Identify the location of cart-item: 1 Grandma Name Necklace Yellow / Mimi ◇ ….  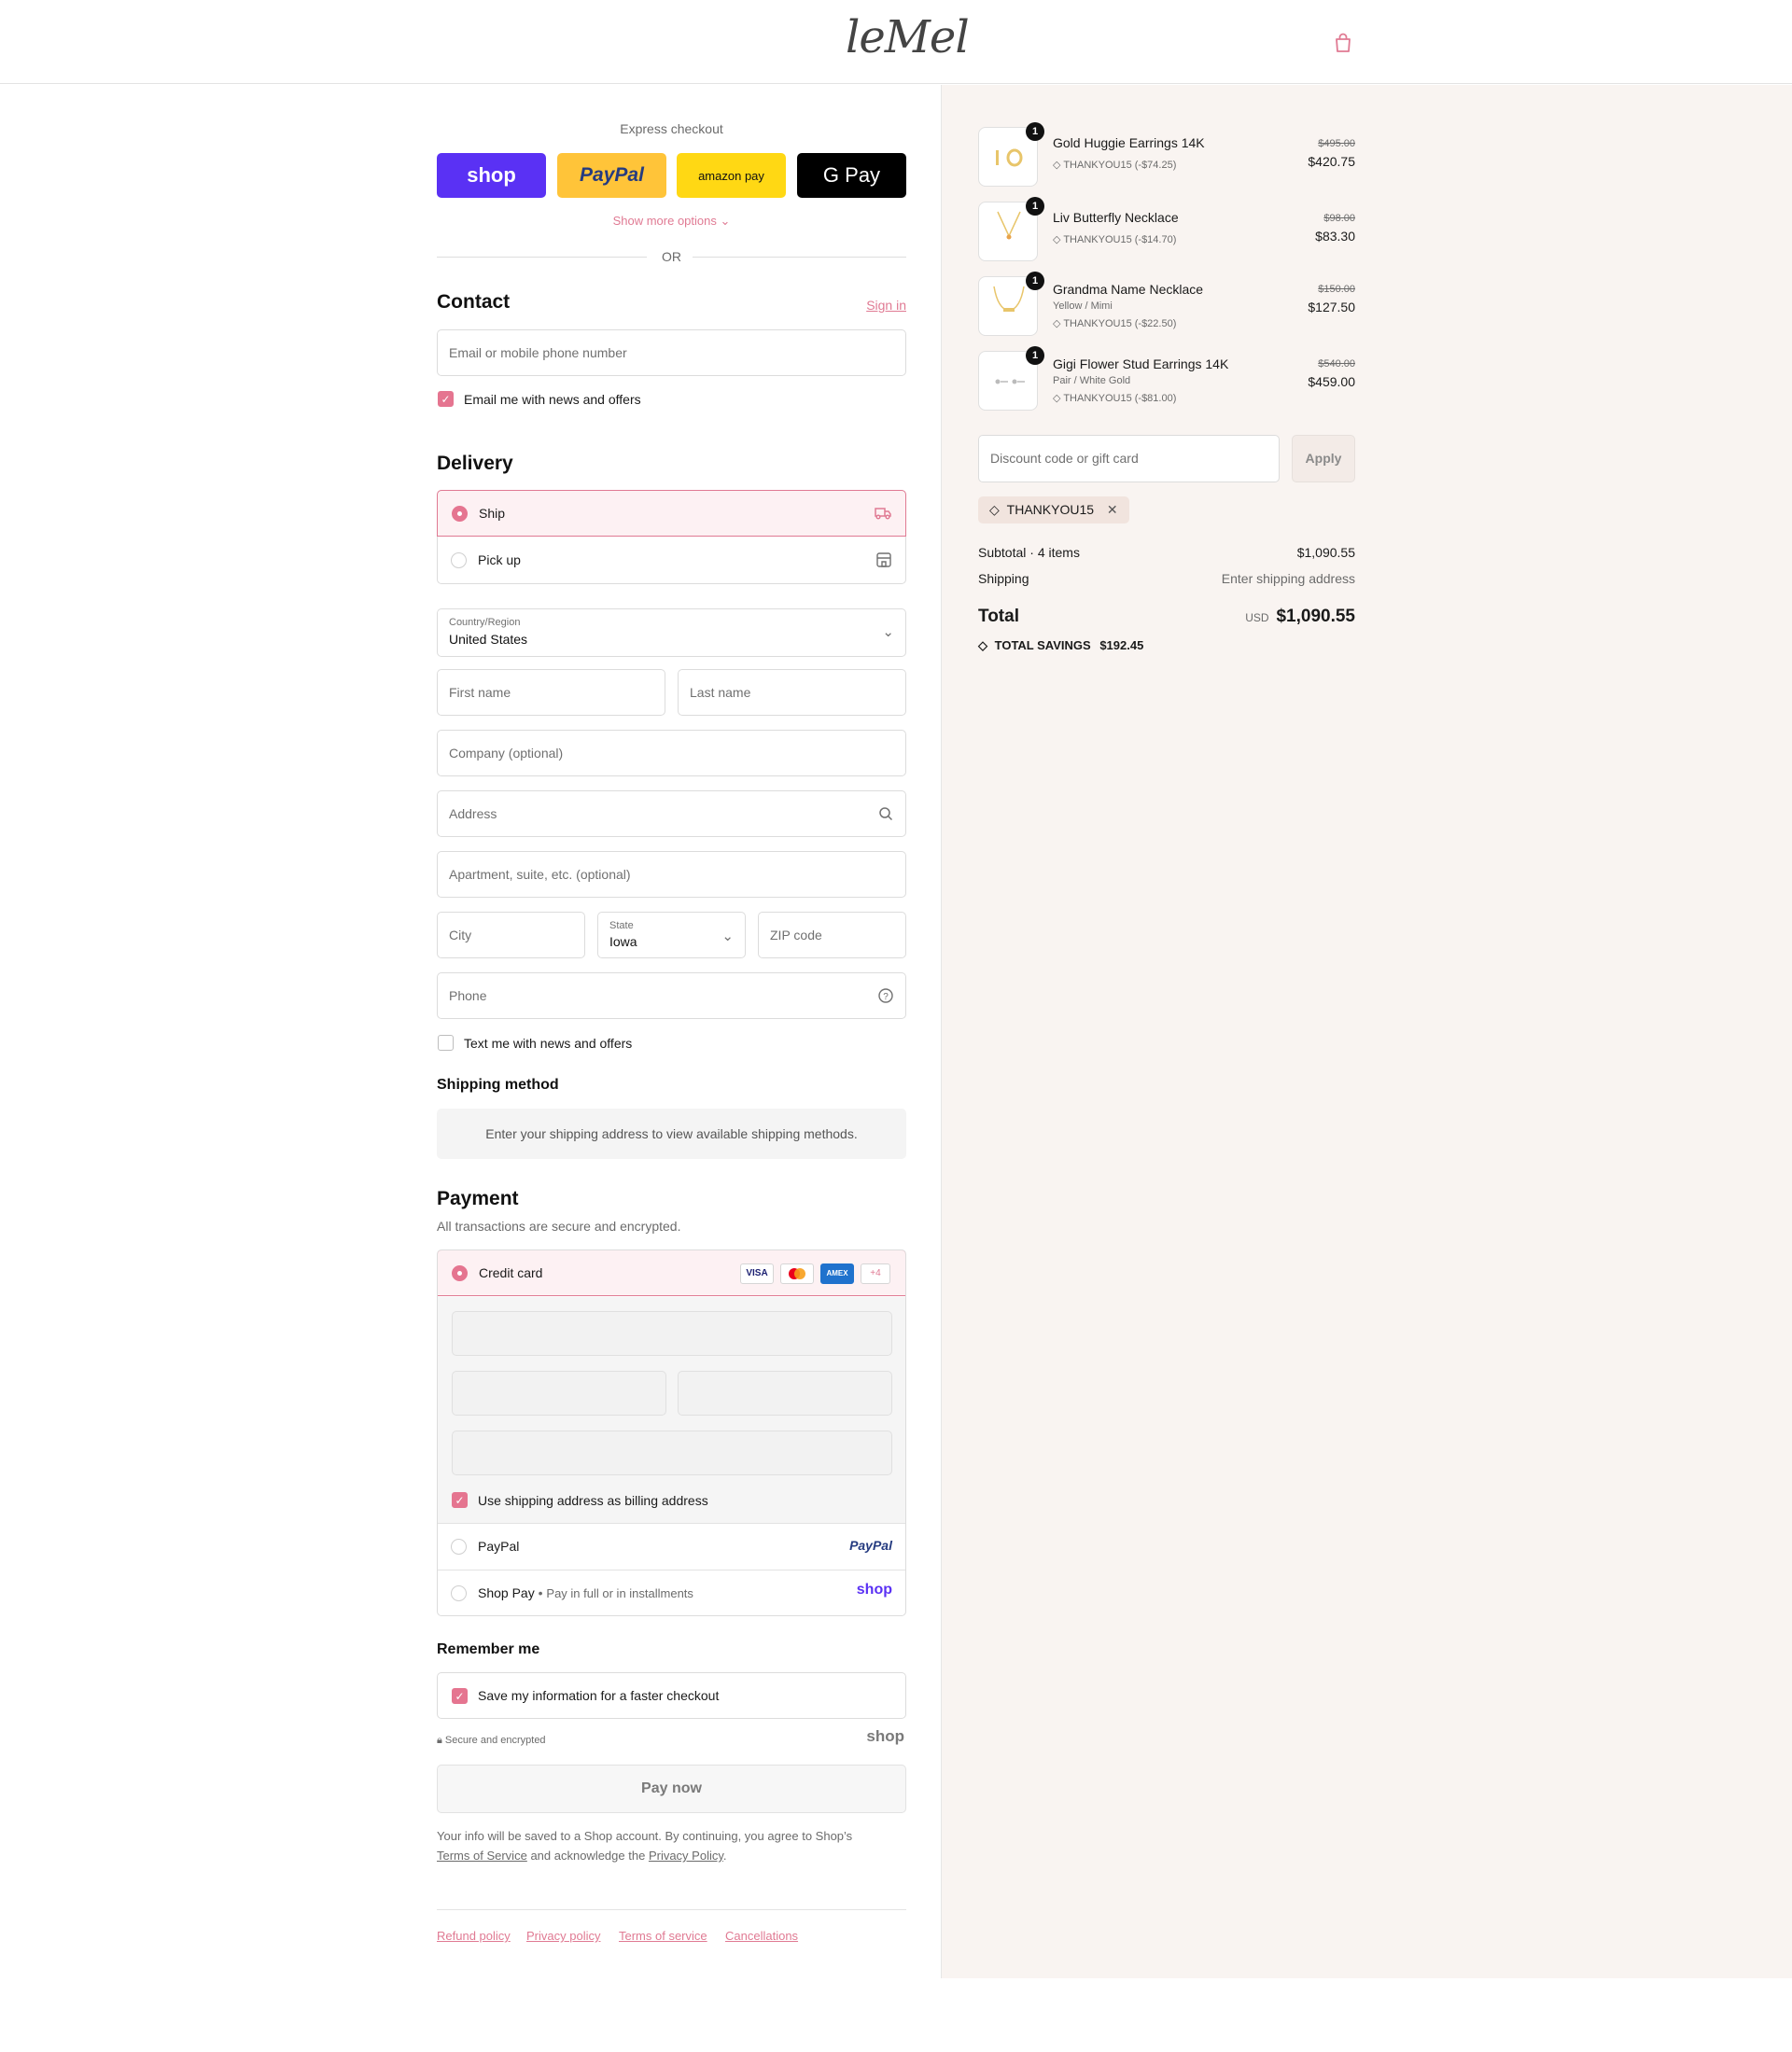
(1166, 307).